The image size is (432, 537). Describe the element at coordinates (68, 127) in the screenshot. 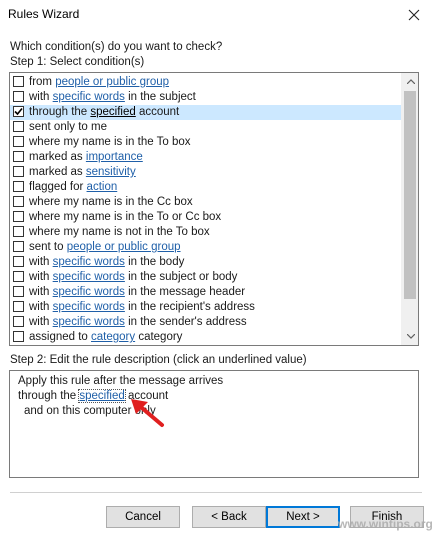

I see `condition-label: sent only to me` at that location.